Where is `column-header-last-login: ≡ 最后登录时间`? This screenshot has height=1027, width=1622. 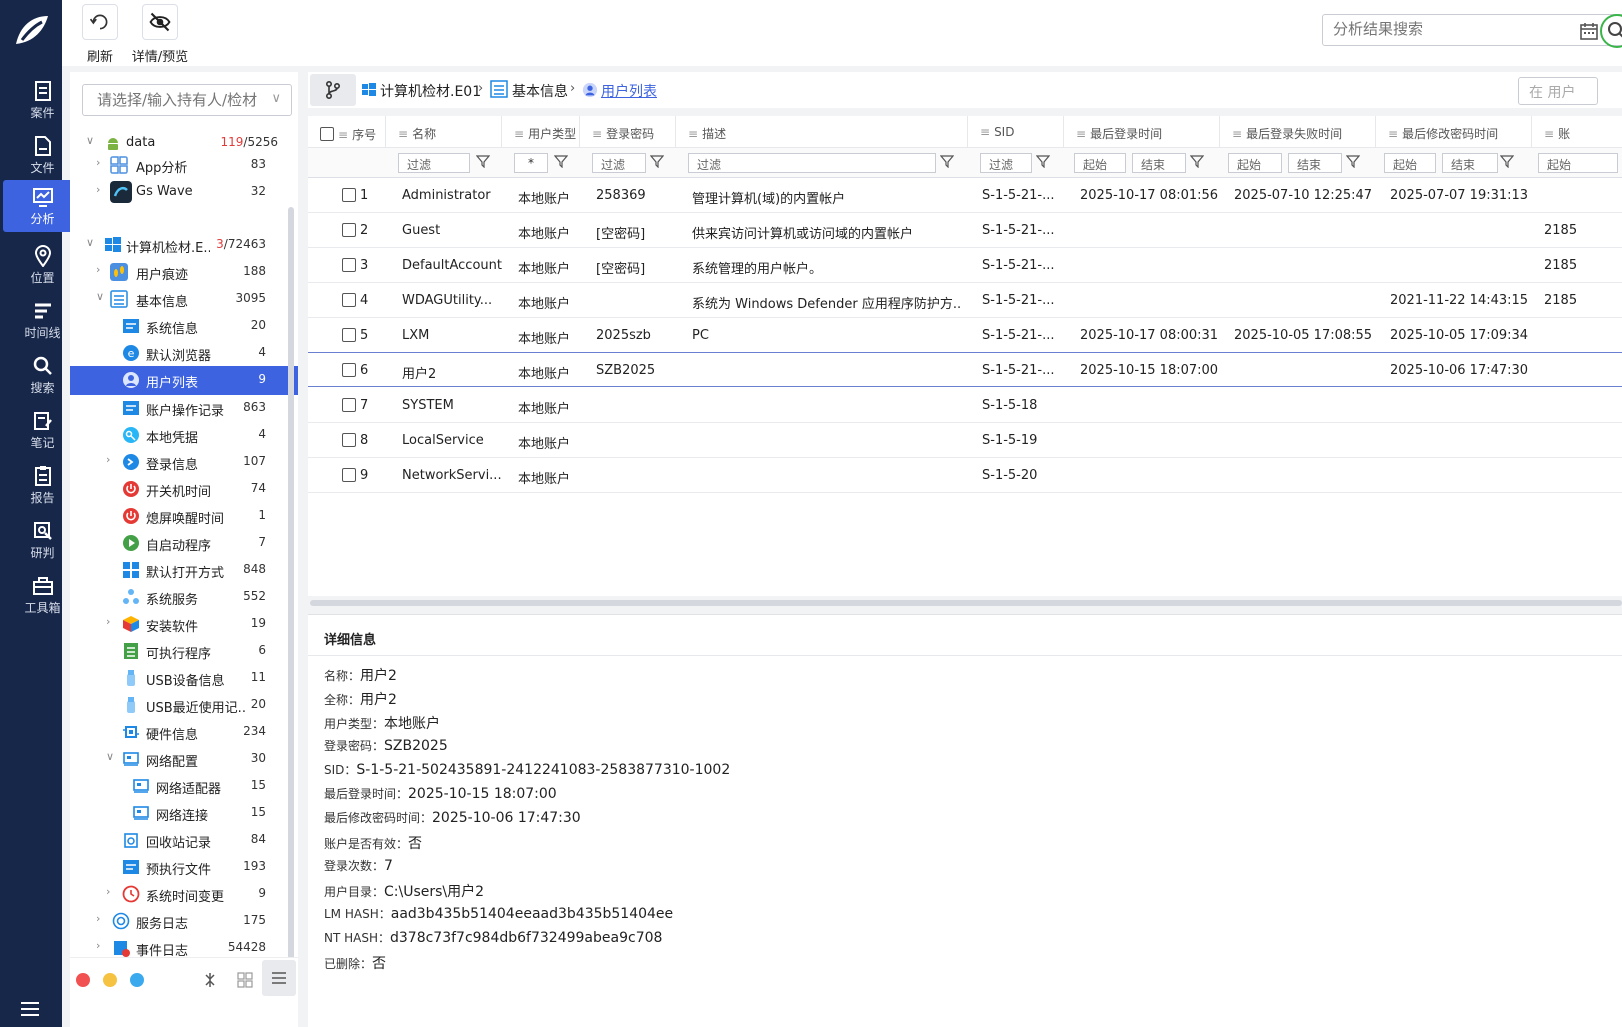 column-header-last-login: ≡ 最后登录时间 is located at coordinates (1142, 132).